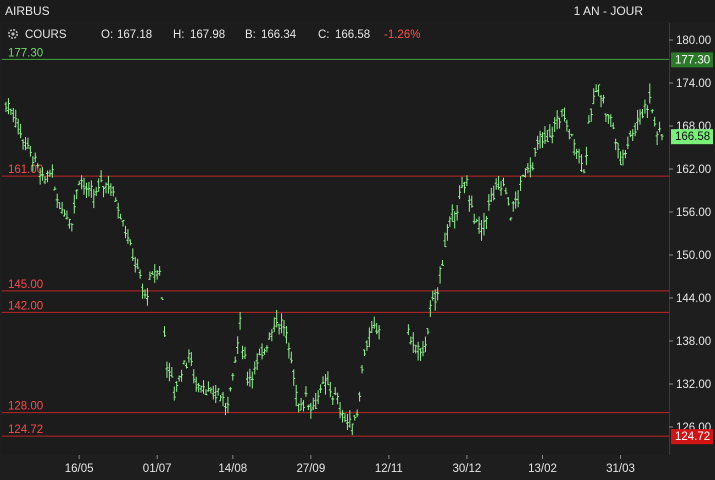 This screenshot has height=480, width=715. I want to click on y-tick-label: 162.00, so click(693, 170).